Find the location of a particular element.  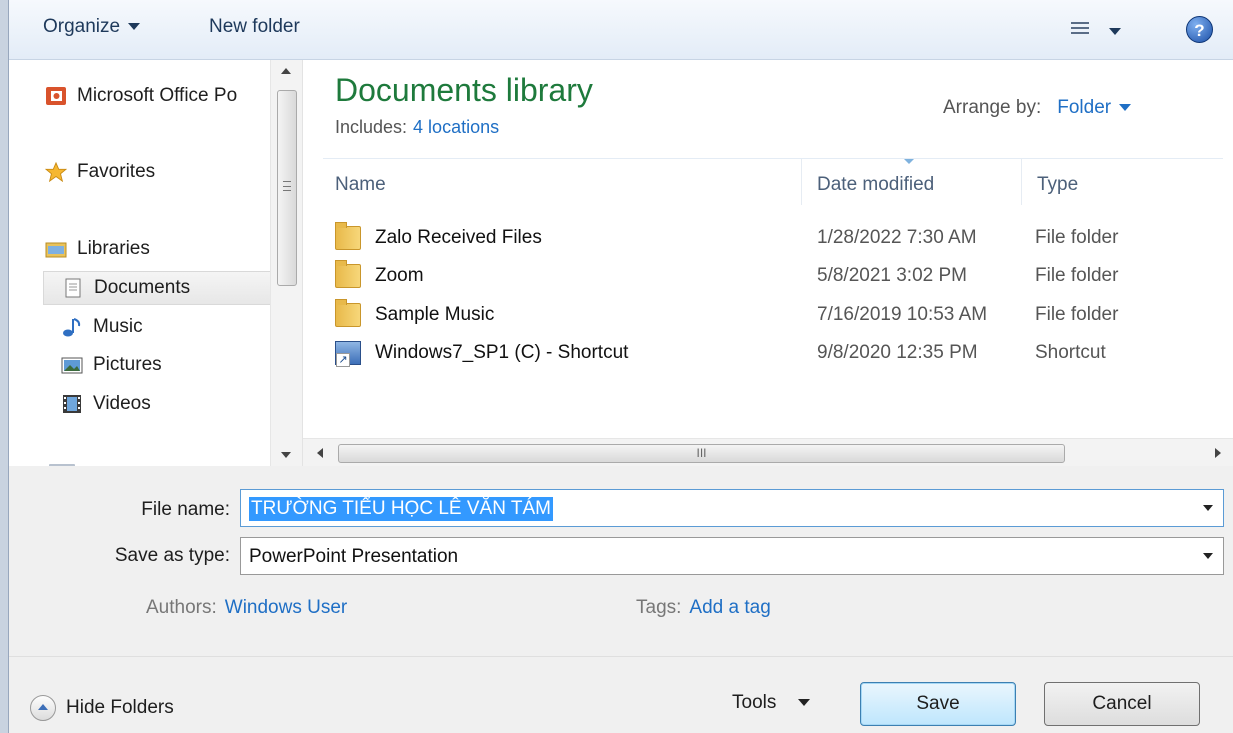

nav-item-label: Libraries is located at coordinates (113, 248).